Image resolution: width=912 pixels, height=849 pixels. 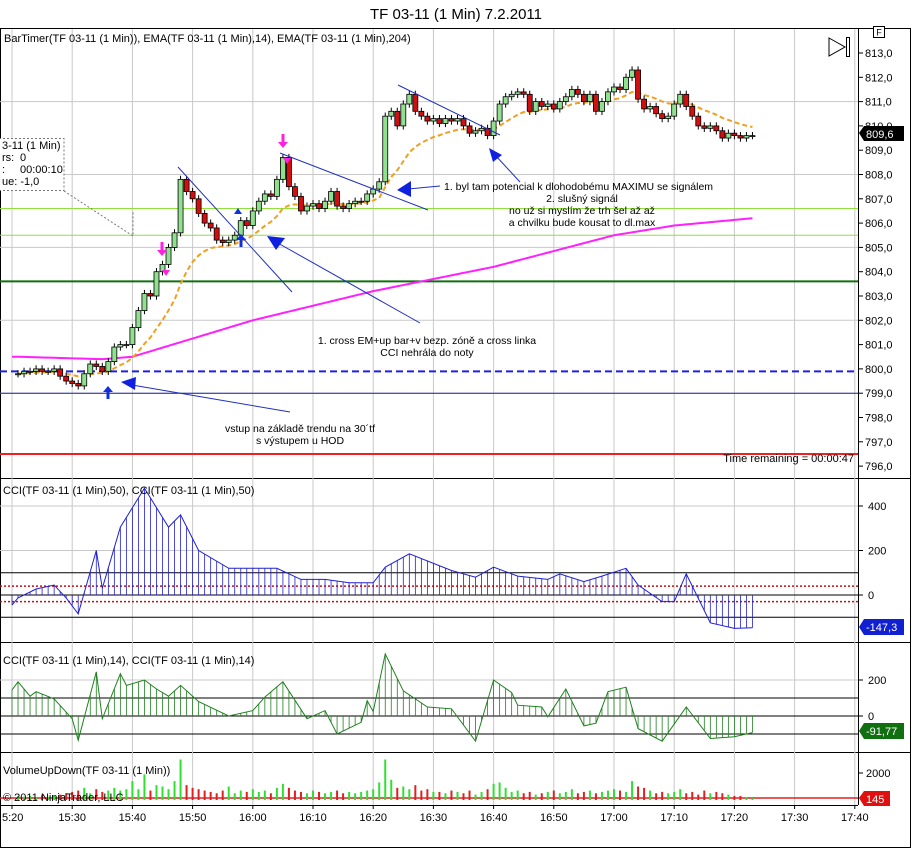 What do you see at coordinates (72, 818) in the screenshot?
I see `time-tick-label: 15:30` at bounding box center [72, 818].